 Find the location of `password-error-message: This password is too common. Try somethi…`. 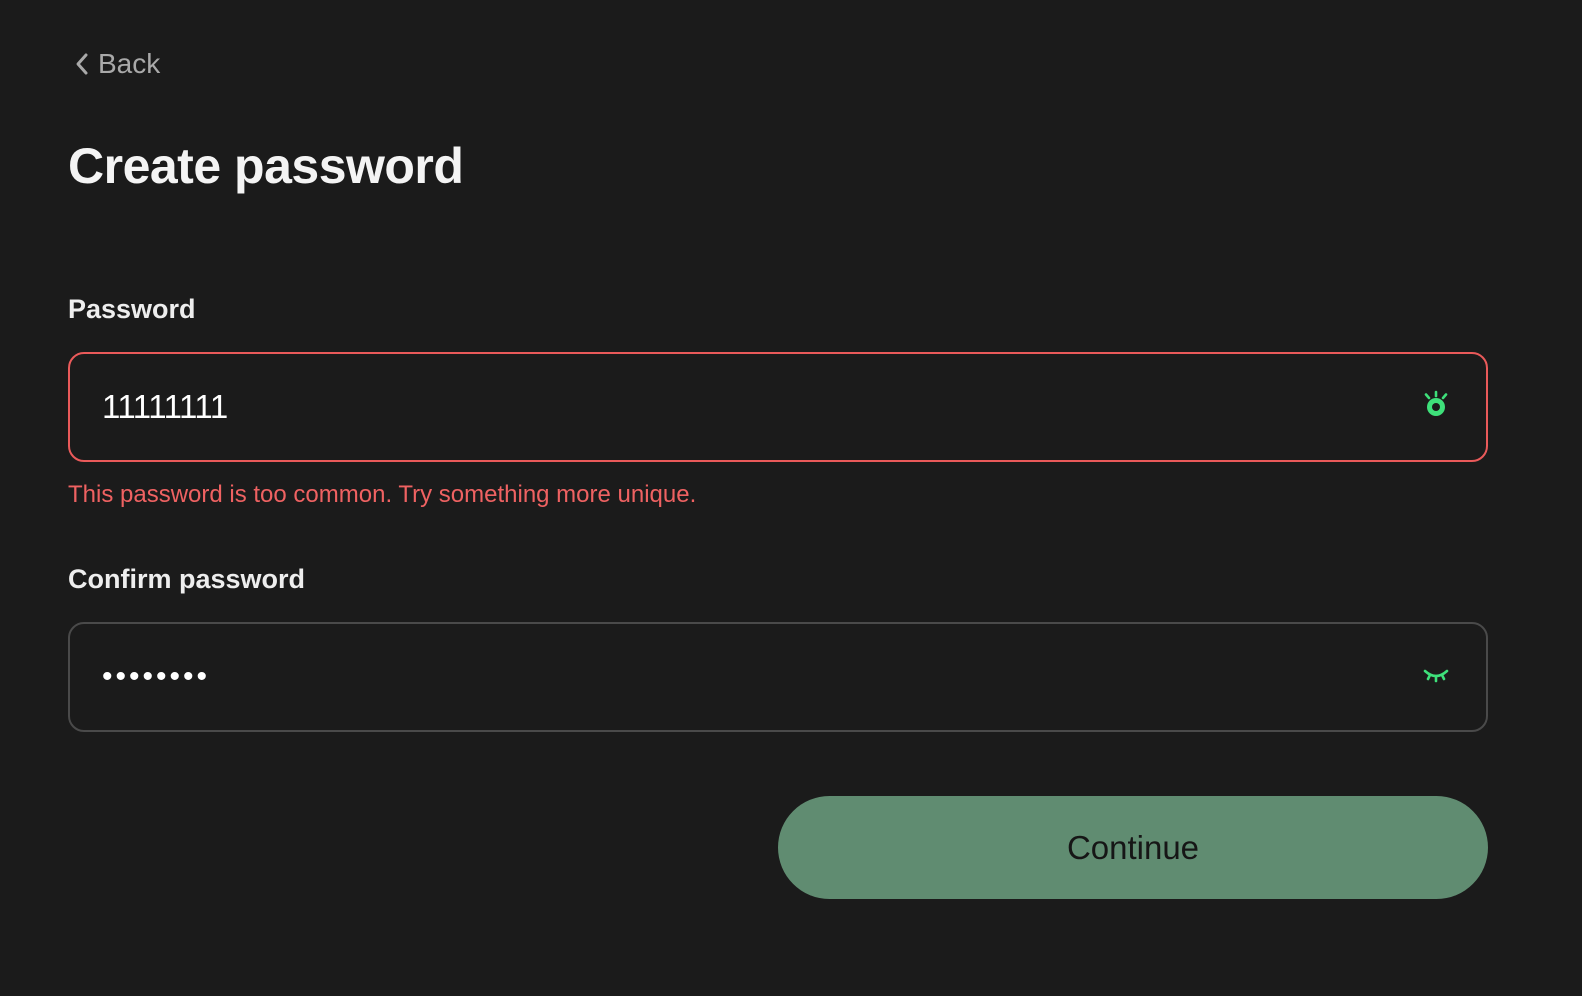

password-error-message: This password is too common. Try somethi… is located at coordinates (382, 494).